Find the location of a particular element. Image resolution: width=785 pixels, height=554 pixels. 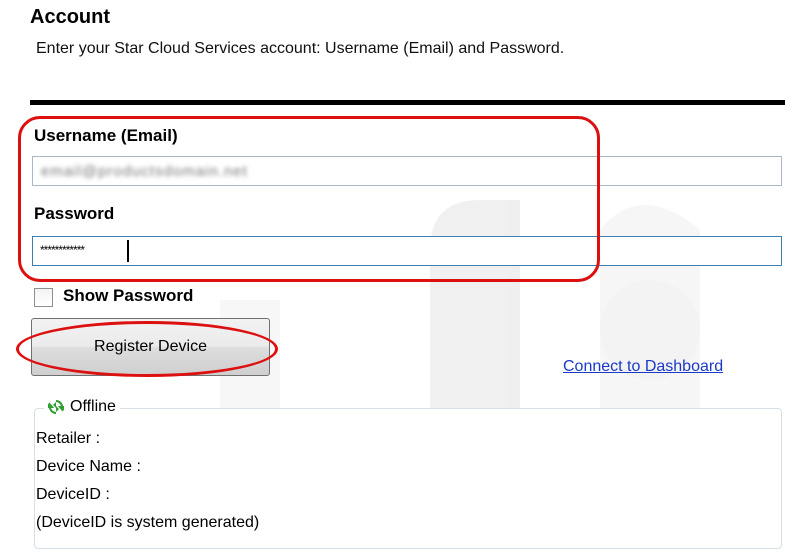

device-id-label: DeviceID : is located at coordinates (73, 494).